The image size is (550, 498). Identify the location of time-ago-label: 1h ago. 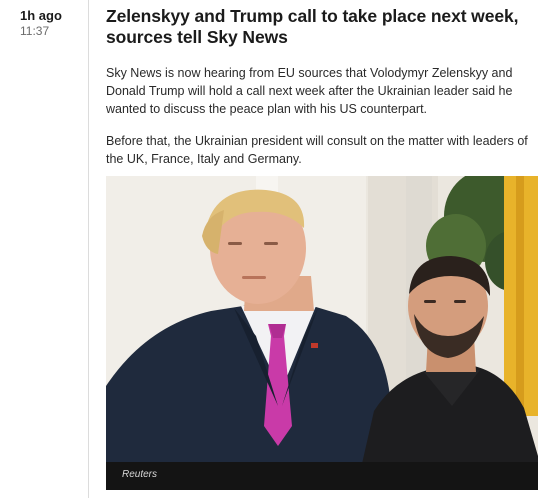
(41, 15).